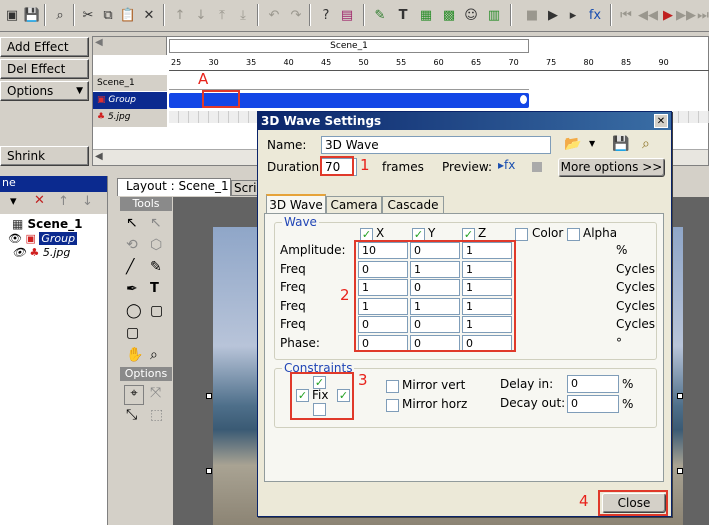 This screenshot has height=525, width=709. What do you see at coordinates (293, 268) in the screenshot?
I see `wave-row-label: Freq` at bounding box center [293, 268].